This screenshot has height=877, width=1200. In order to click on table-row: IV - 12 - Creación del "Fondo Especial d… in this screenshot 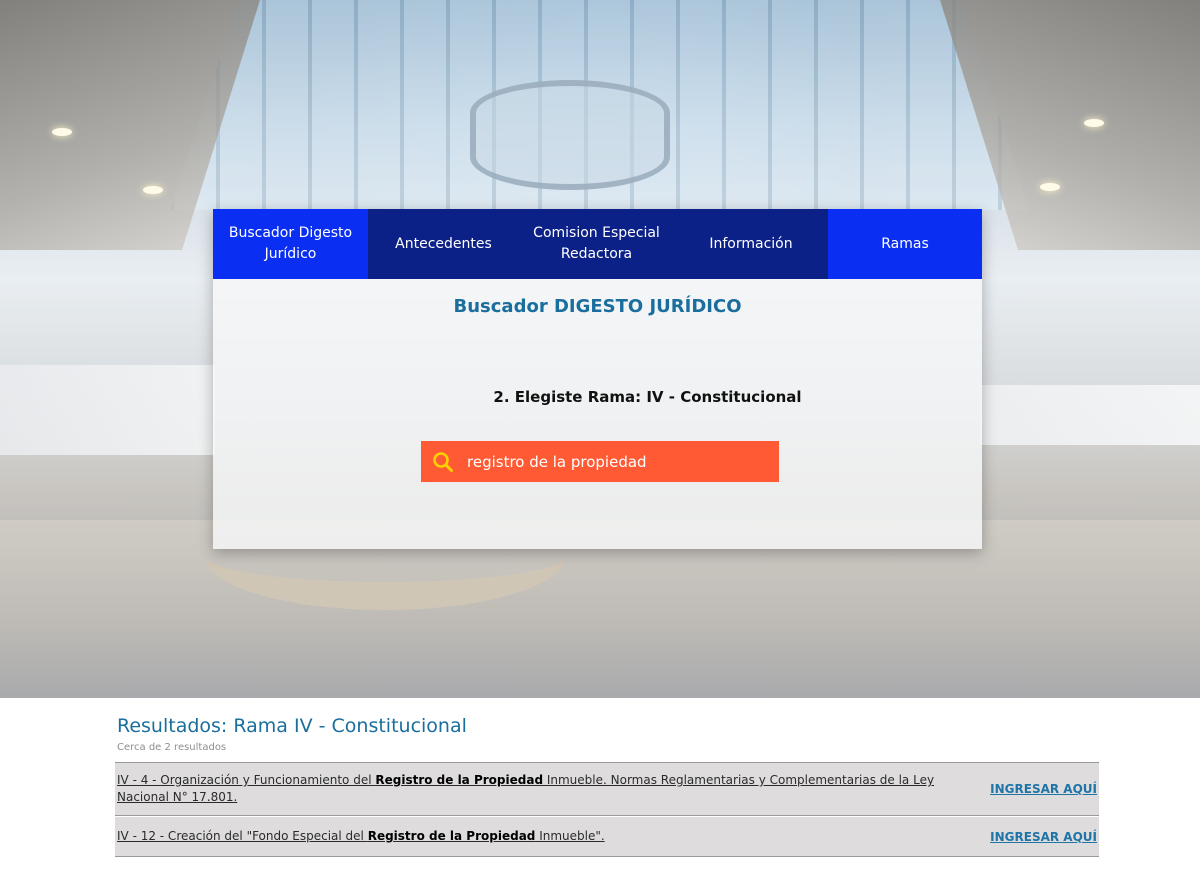, I will do `click(607, 836)`.